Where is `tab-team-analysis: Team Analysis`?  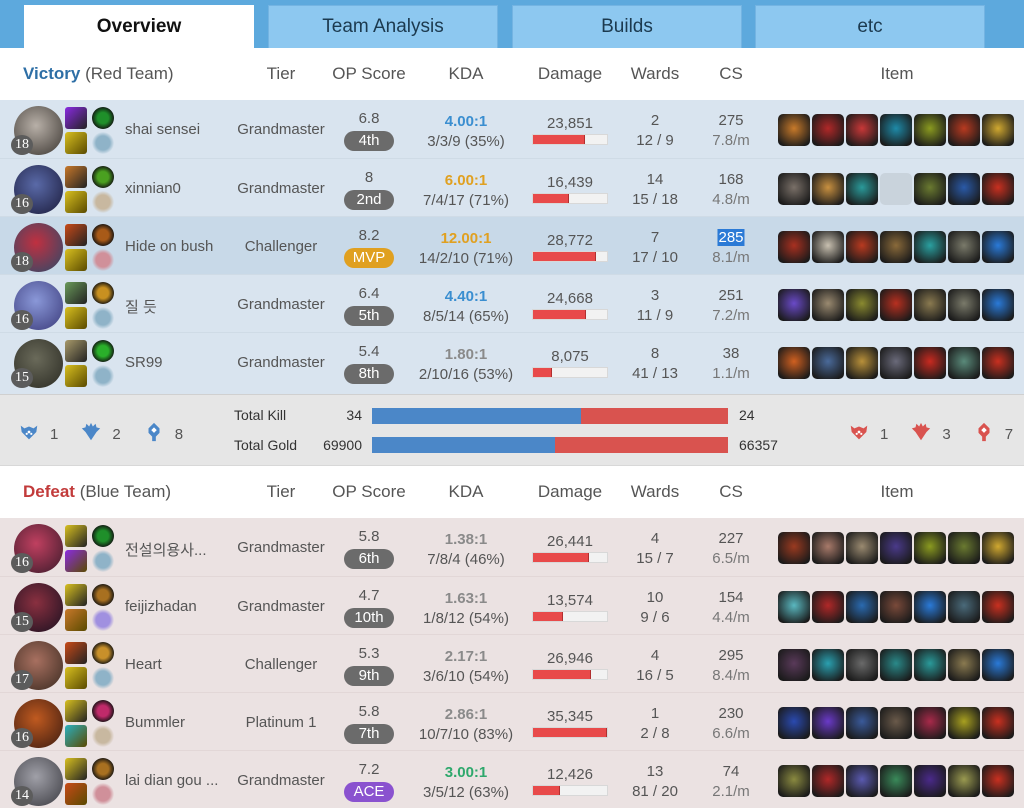
tab-team-analysis: Team Analysis is located at coordinates (383, 26).